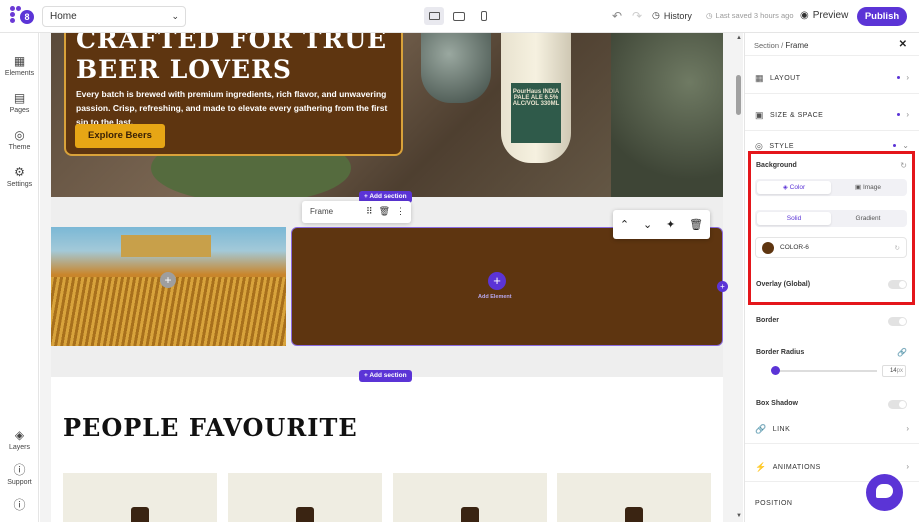 The image size is (919, 522). Describe the element at coordinates (760, 78) in the screenshot. I see `layout-icon: ▦` at that location.